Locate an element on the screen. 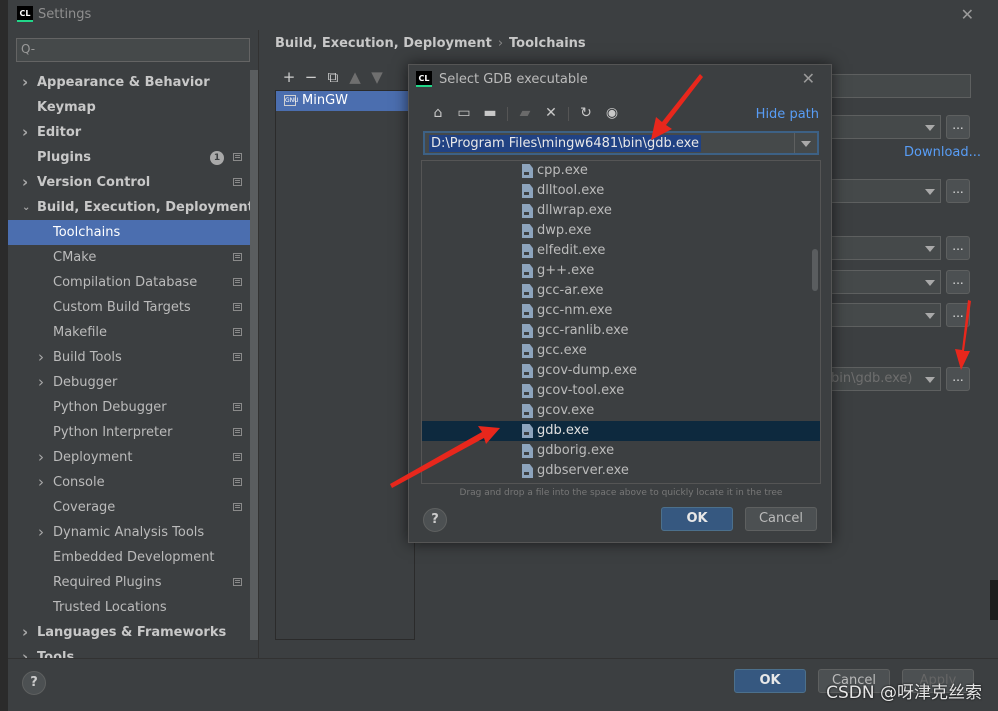  arrow-to-browse-button is located at coordinates (963, 335).